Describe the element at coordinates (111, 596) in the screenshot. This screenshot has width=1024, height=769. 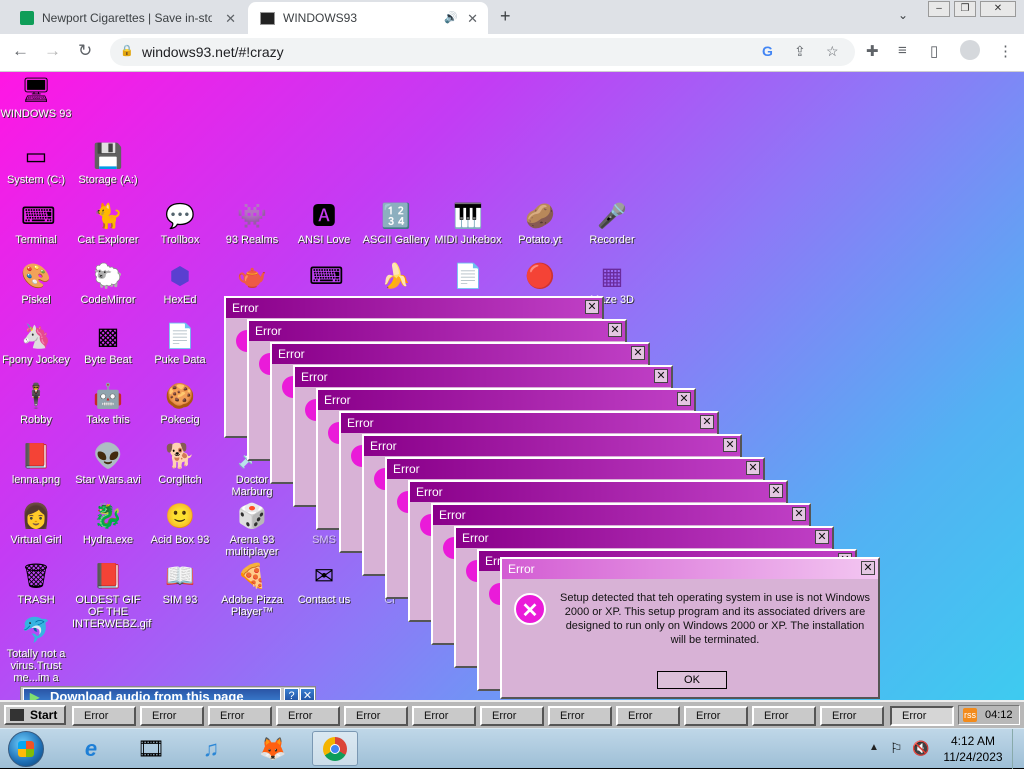
I see `desktop-icon-oldest-gif: 📕 OLDEST GIF OF THE INTERWEBZ.gif` at that location.